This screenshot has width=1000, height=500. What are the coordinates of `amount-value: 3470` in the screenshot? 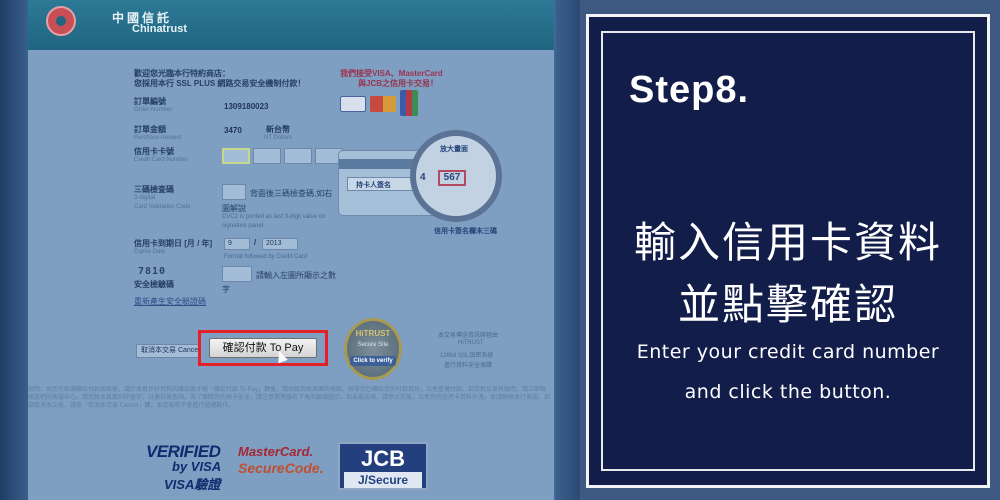 It's located at (233, 130).